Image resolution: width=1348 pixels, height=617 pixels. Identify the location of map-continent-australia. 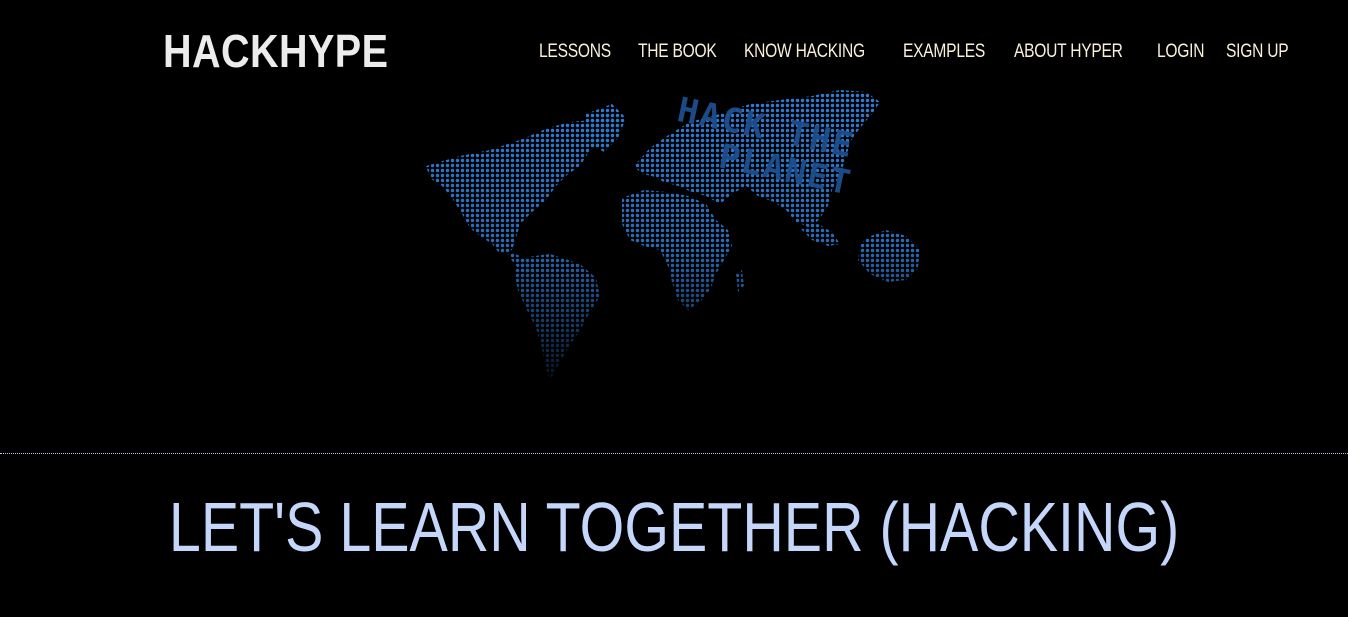
(889, 256).